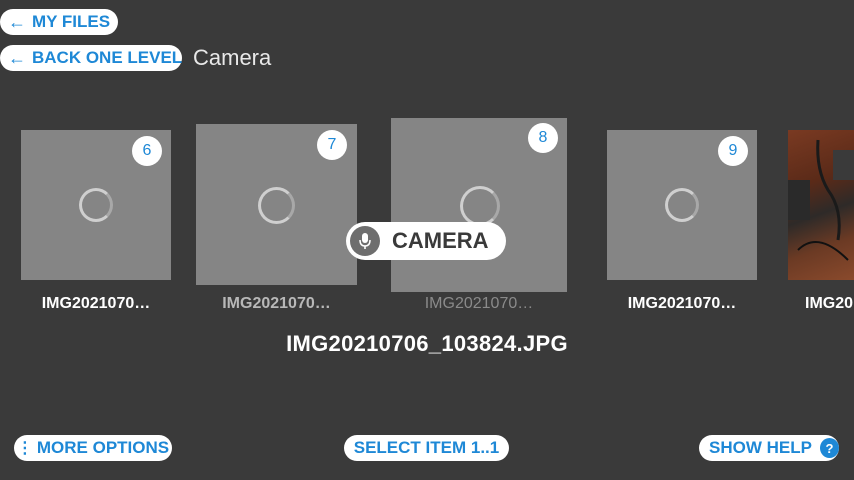  Describe the element at coordinates (332, 145) in the screenshot. I see `item-number-badge: 7` at that location.